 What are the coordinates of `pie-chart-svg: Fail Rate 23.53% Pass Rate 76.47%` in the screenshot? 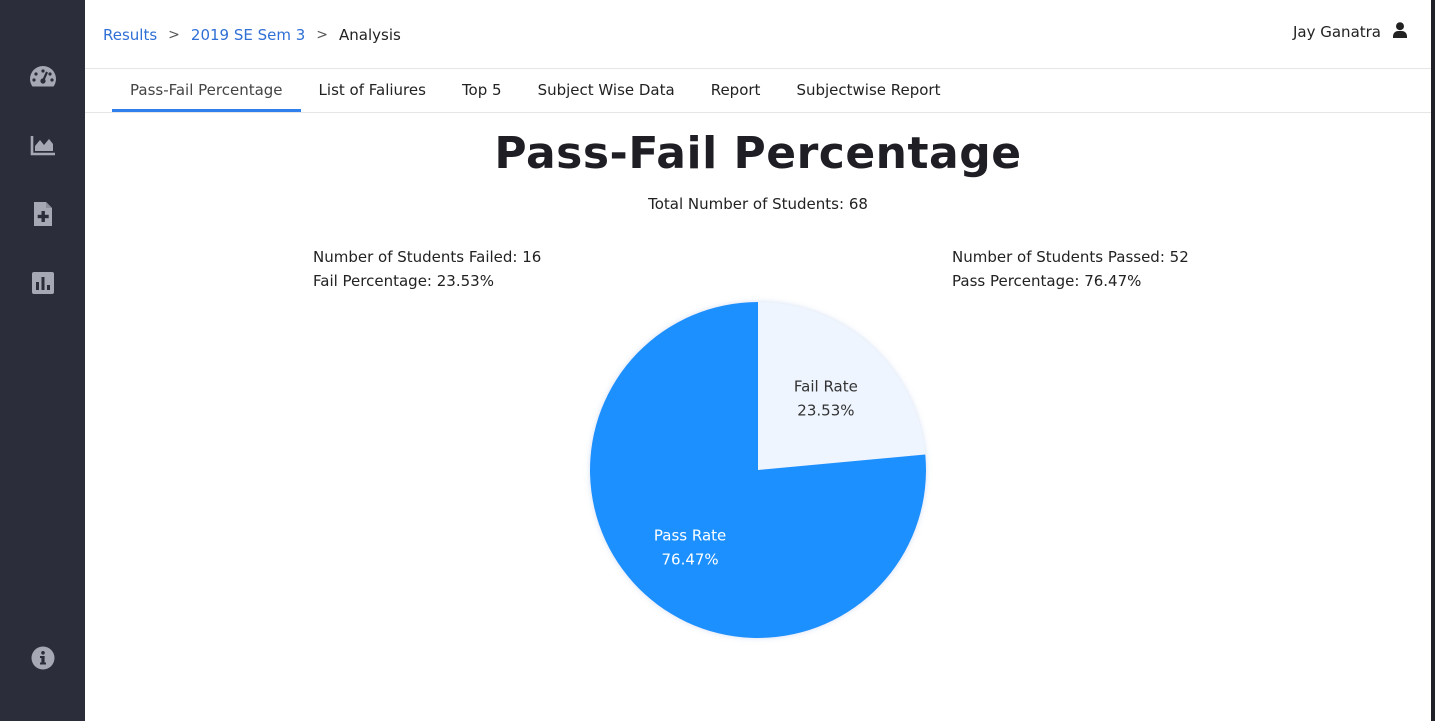 It's located at (758, 470).